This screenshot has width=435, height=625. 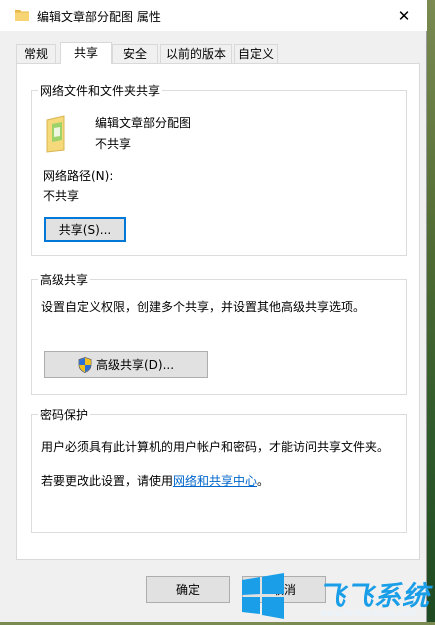 What do you see at coordinates (368, 614) in the screenshot?
I see `watermark-url: www.feifeixitong.com` at bounding box center [368, 614].